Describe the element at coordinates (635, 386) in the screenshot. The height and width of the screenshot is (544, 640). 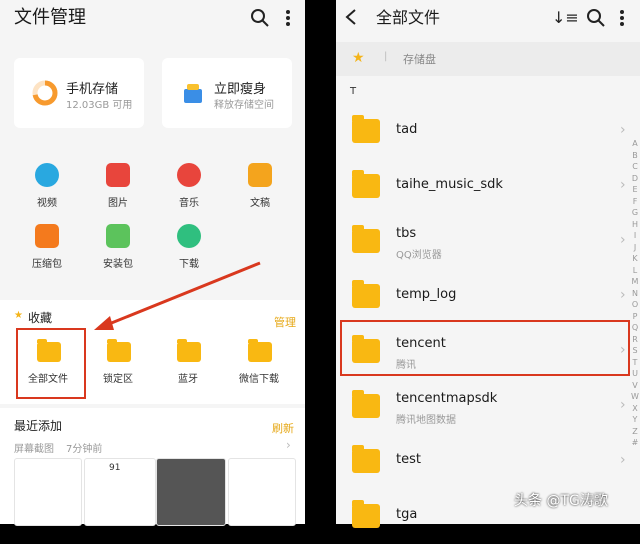
I see `alphabet-letter: V` at that location.